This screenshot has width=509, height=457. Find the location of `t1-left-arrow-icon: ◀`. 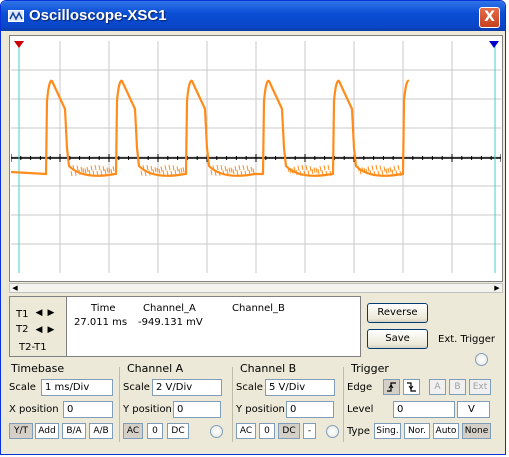

t1-left-arrow-icon: ◀ is located at coordinates (39, 313).